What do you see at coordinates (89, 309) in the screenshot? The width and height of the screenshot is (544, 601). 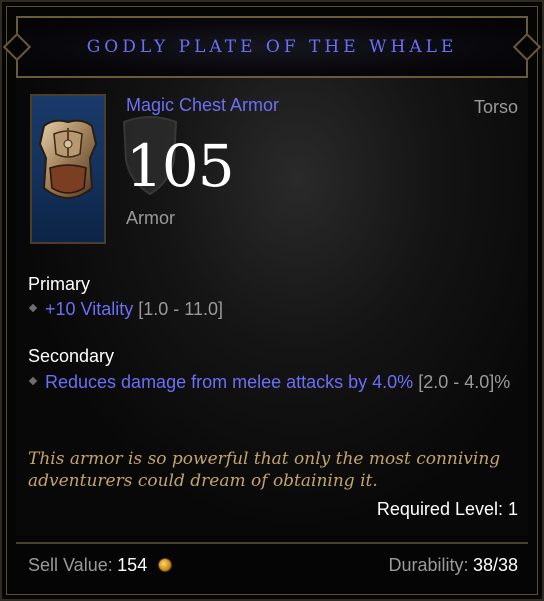 I see `affix-stat: +10 Vitality` at bounding box center [89, 309].